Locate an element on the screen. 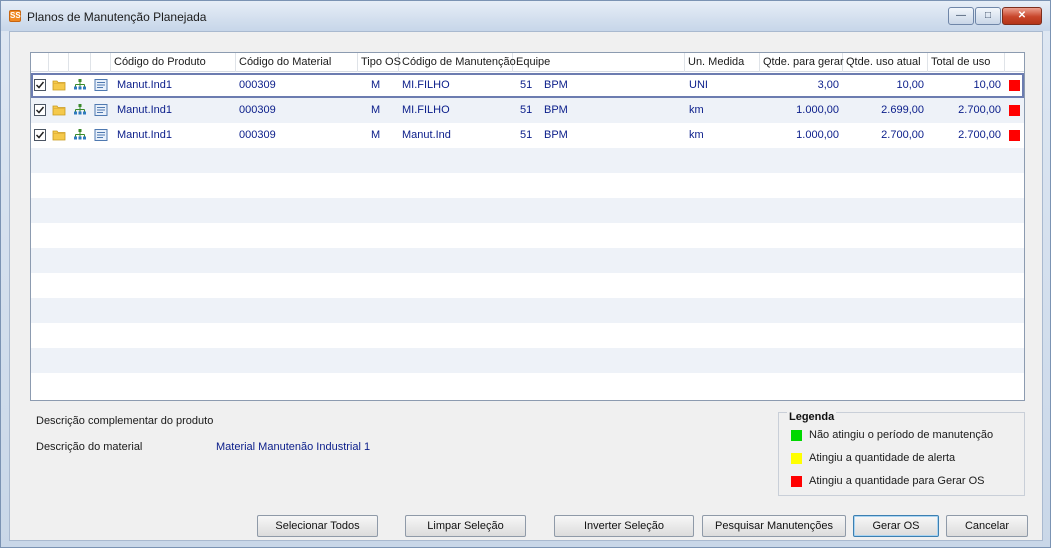 The width and height of the screenshot is (1051, 548). cell-qtde-gerar: 3,00 is located at coordinates (828, 85).